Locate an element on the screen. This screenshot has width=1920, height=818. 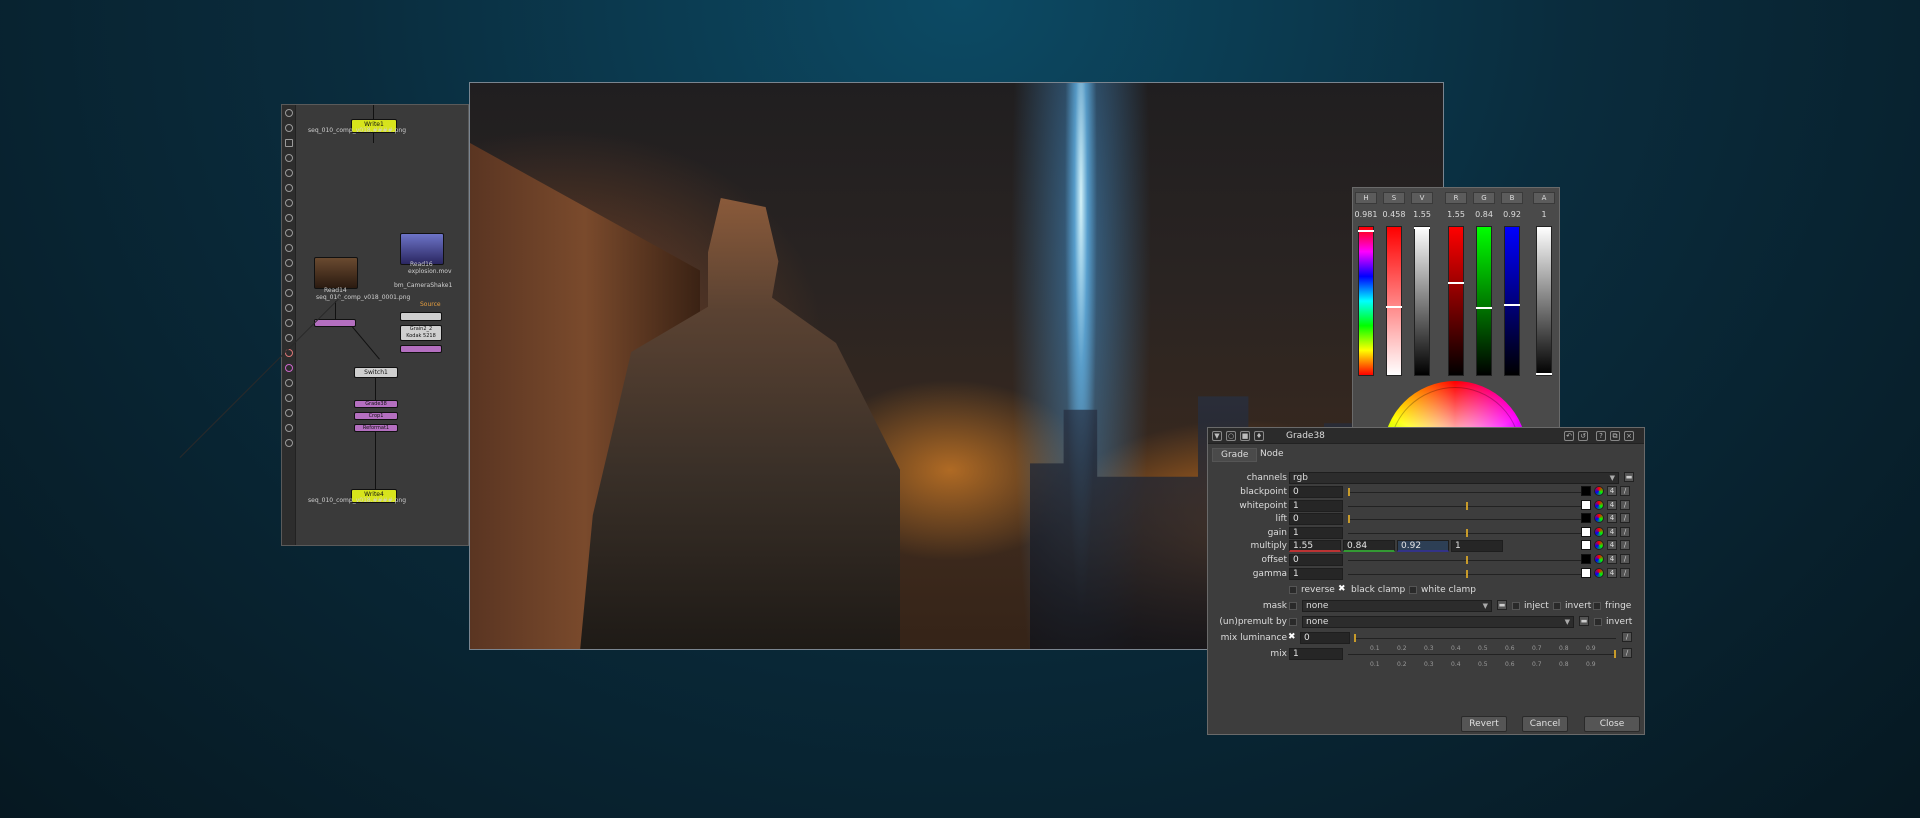
offset-slider is located at coordinates (1468, 560).